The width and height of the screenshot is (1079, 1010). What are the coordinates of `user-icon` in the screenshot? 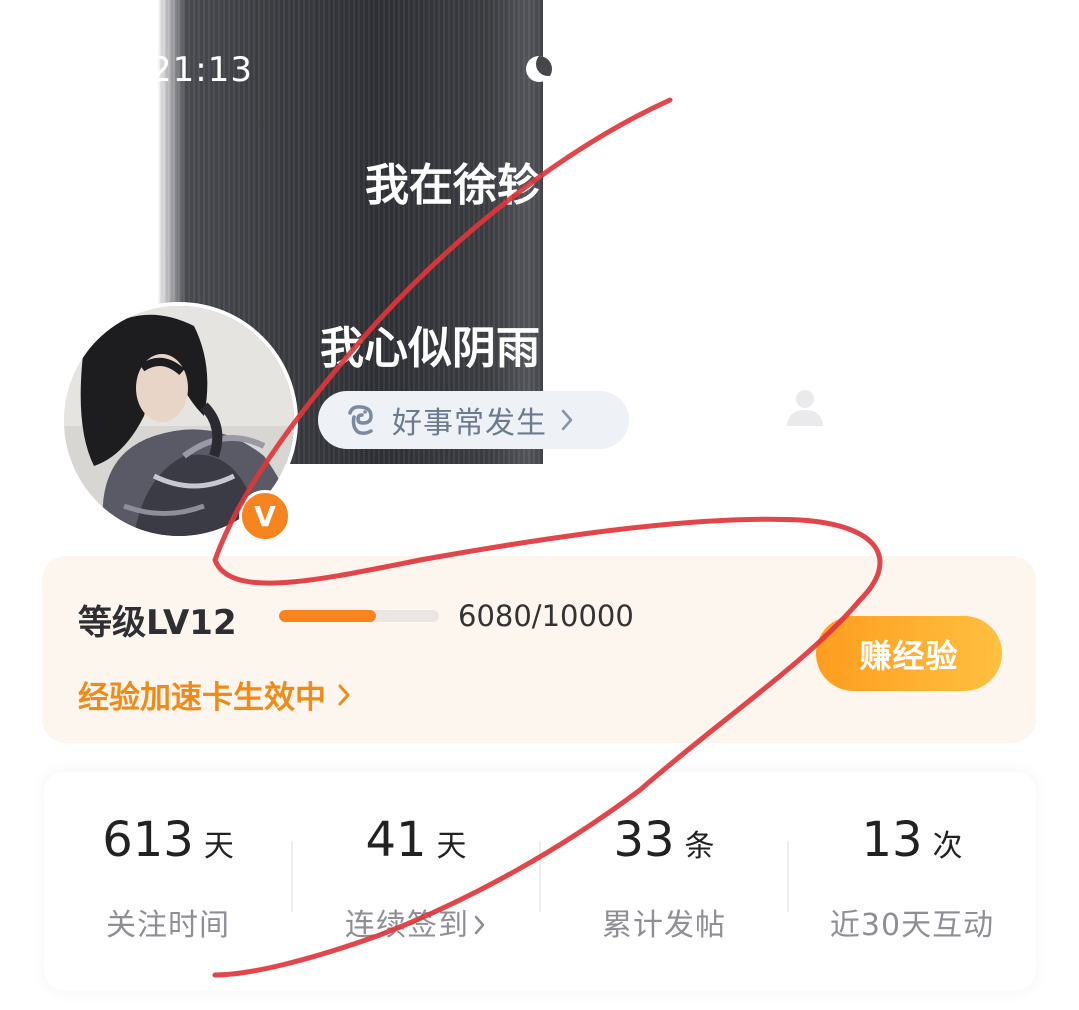 It's located at (805, 407).